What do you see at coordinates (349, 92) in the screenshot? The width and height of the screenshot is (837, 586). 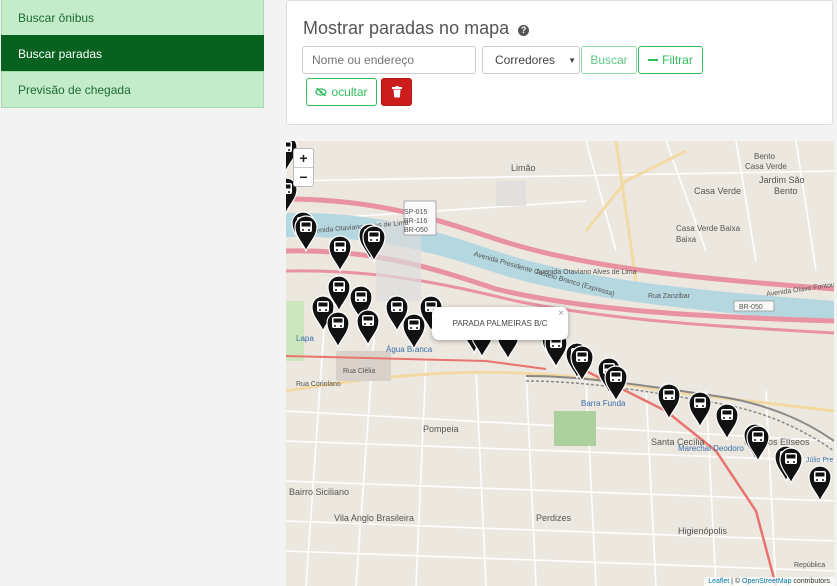 I see `ocultar-label: ocultar` at bounding box center [349, 92].